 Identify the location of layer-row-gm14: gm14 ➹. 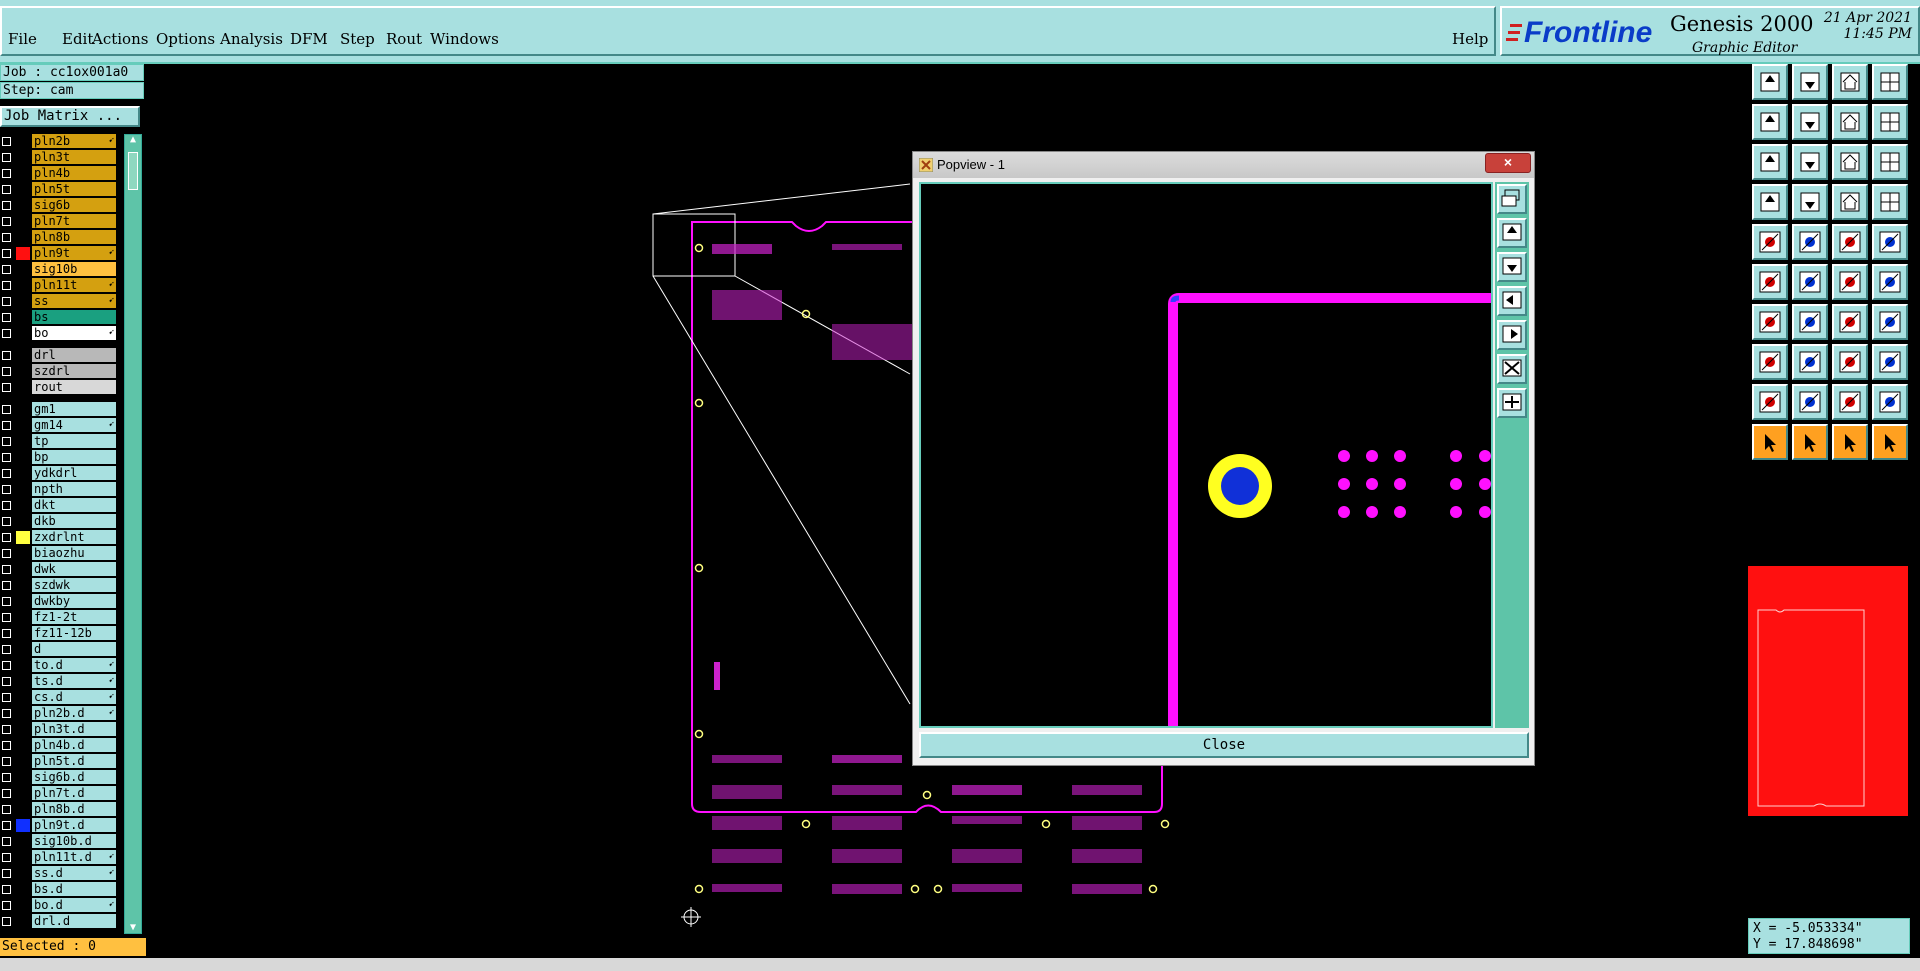
(59, 425).